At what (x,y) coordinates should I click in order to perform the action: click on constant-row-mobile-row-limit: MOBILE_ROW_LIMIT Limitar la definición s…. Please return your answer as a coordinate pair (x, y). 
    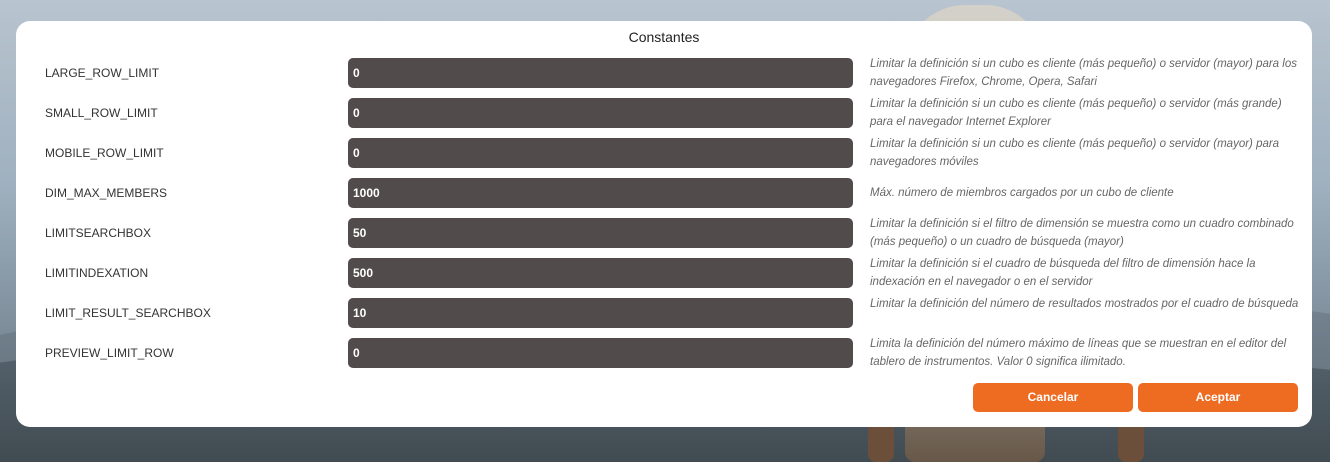
    Looking at the image, I should click on (664, 153).